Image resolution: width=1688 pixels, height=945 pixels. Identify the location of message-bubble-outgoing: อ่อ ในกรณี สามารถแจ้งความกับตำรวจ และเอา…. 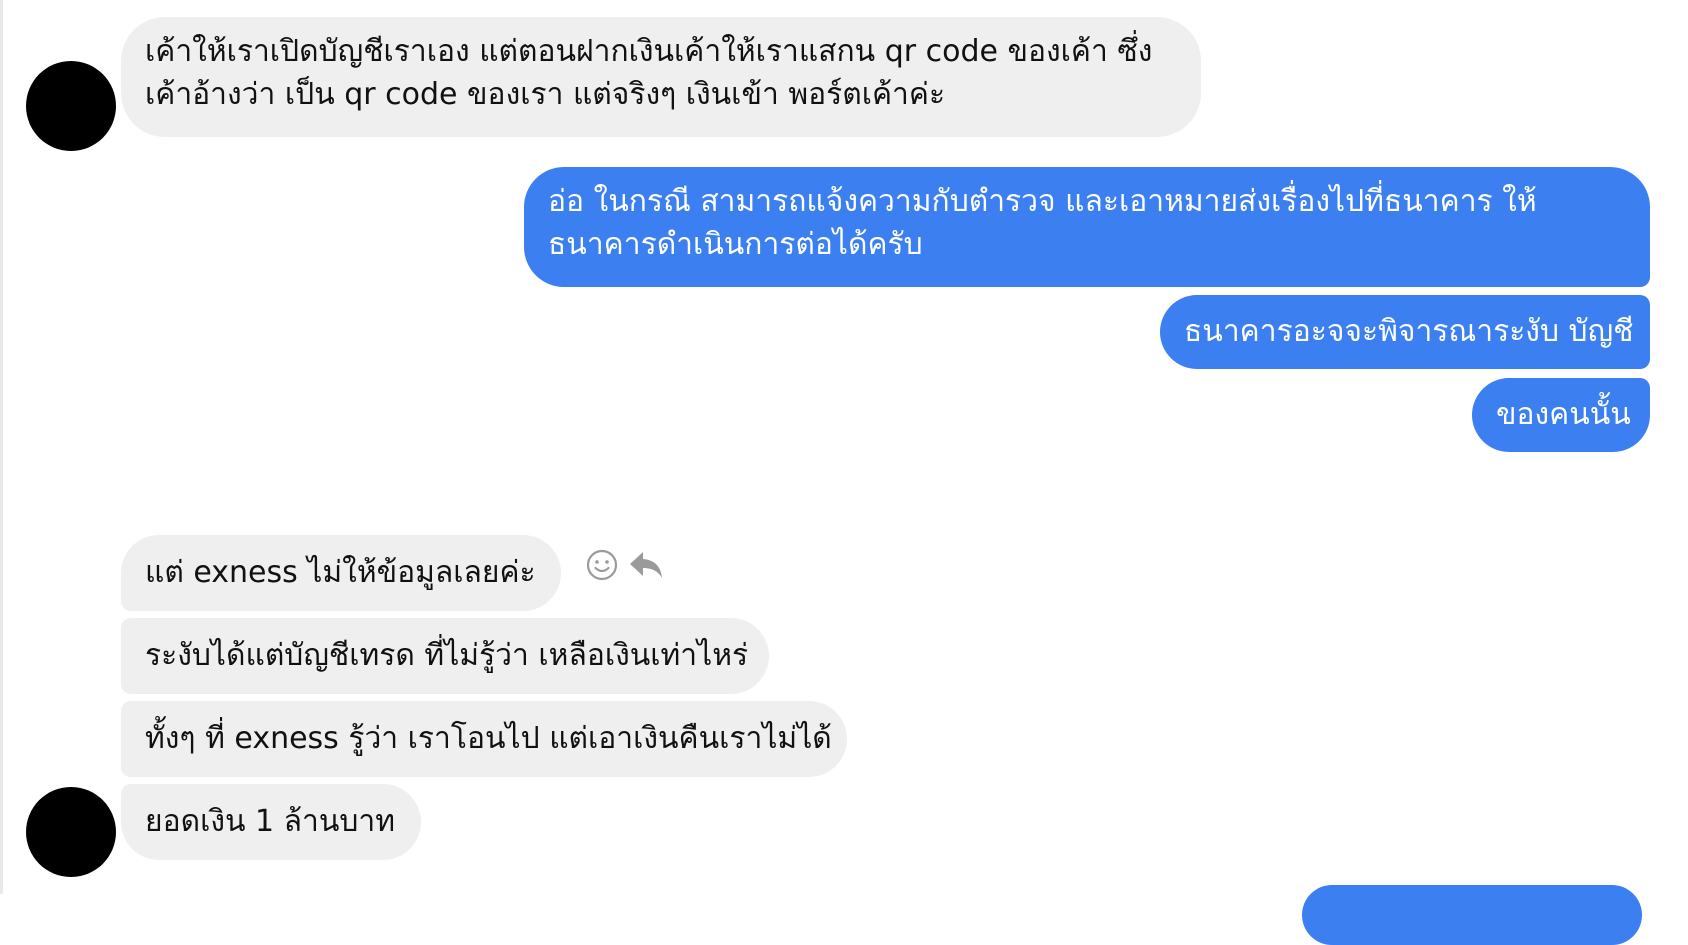
(1087, 227).